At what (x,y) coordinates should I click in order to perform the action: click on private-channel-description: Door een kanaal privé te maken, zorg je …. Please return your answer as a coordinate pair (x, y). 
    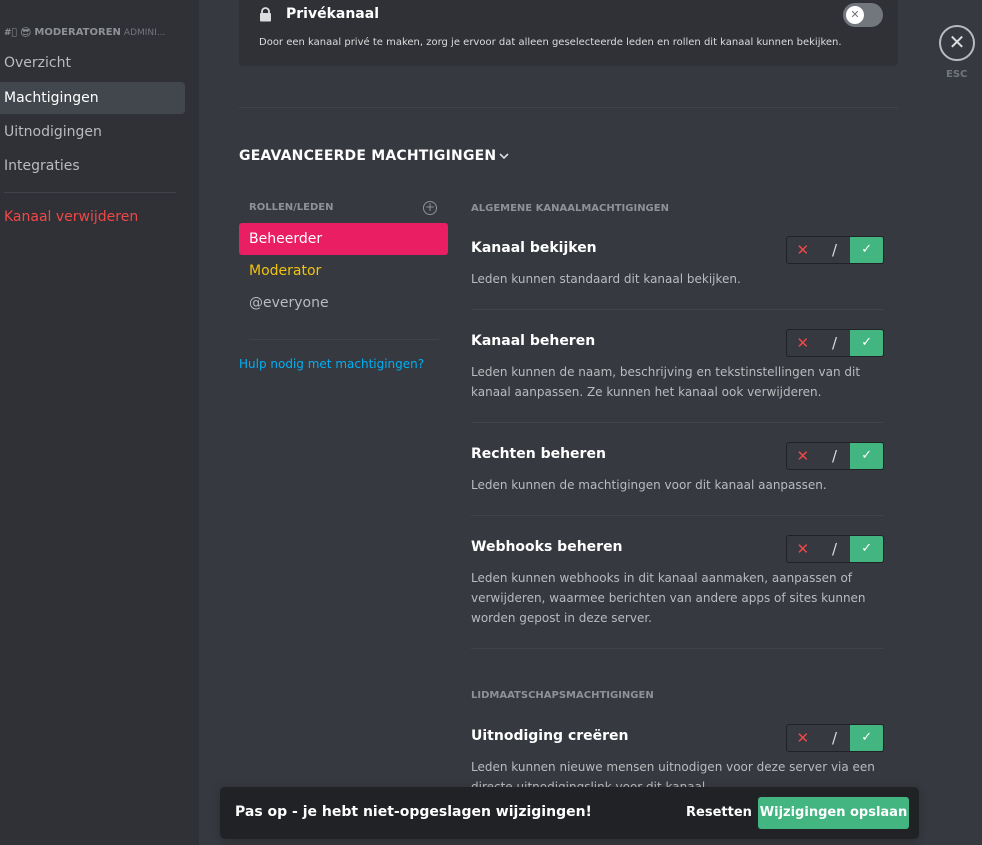
    Looking at the image, I should click on (550, 42).